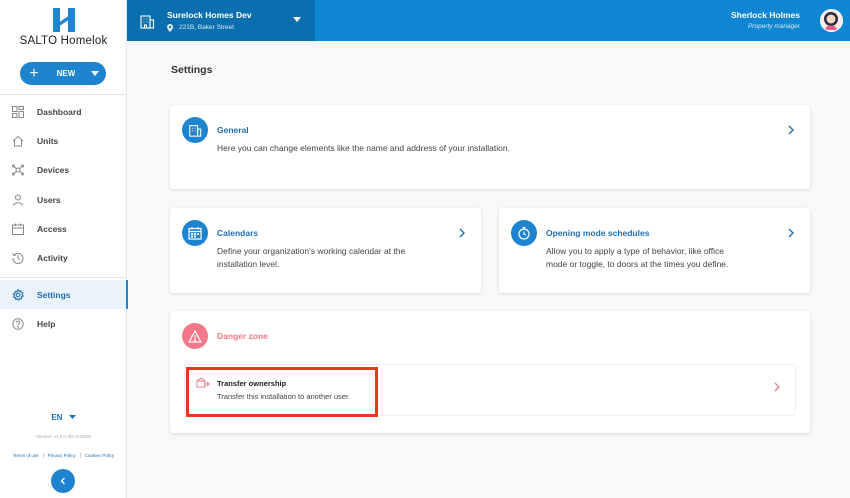 Image resolution: width=850 pixels, height=498 pixels. Describe the element at coordinates (195, 233) in the screenshot. I see `calendar-icon` at that location.